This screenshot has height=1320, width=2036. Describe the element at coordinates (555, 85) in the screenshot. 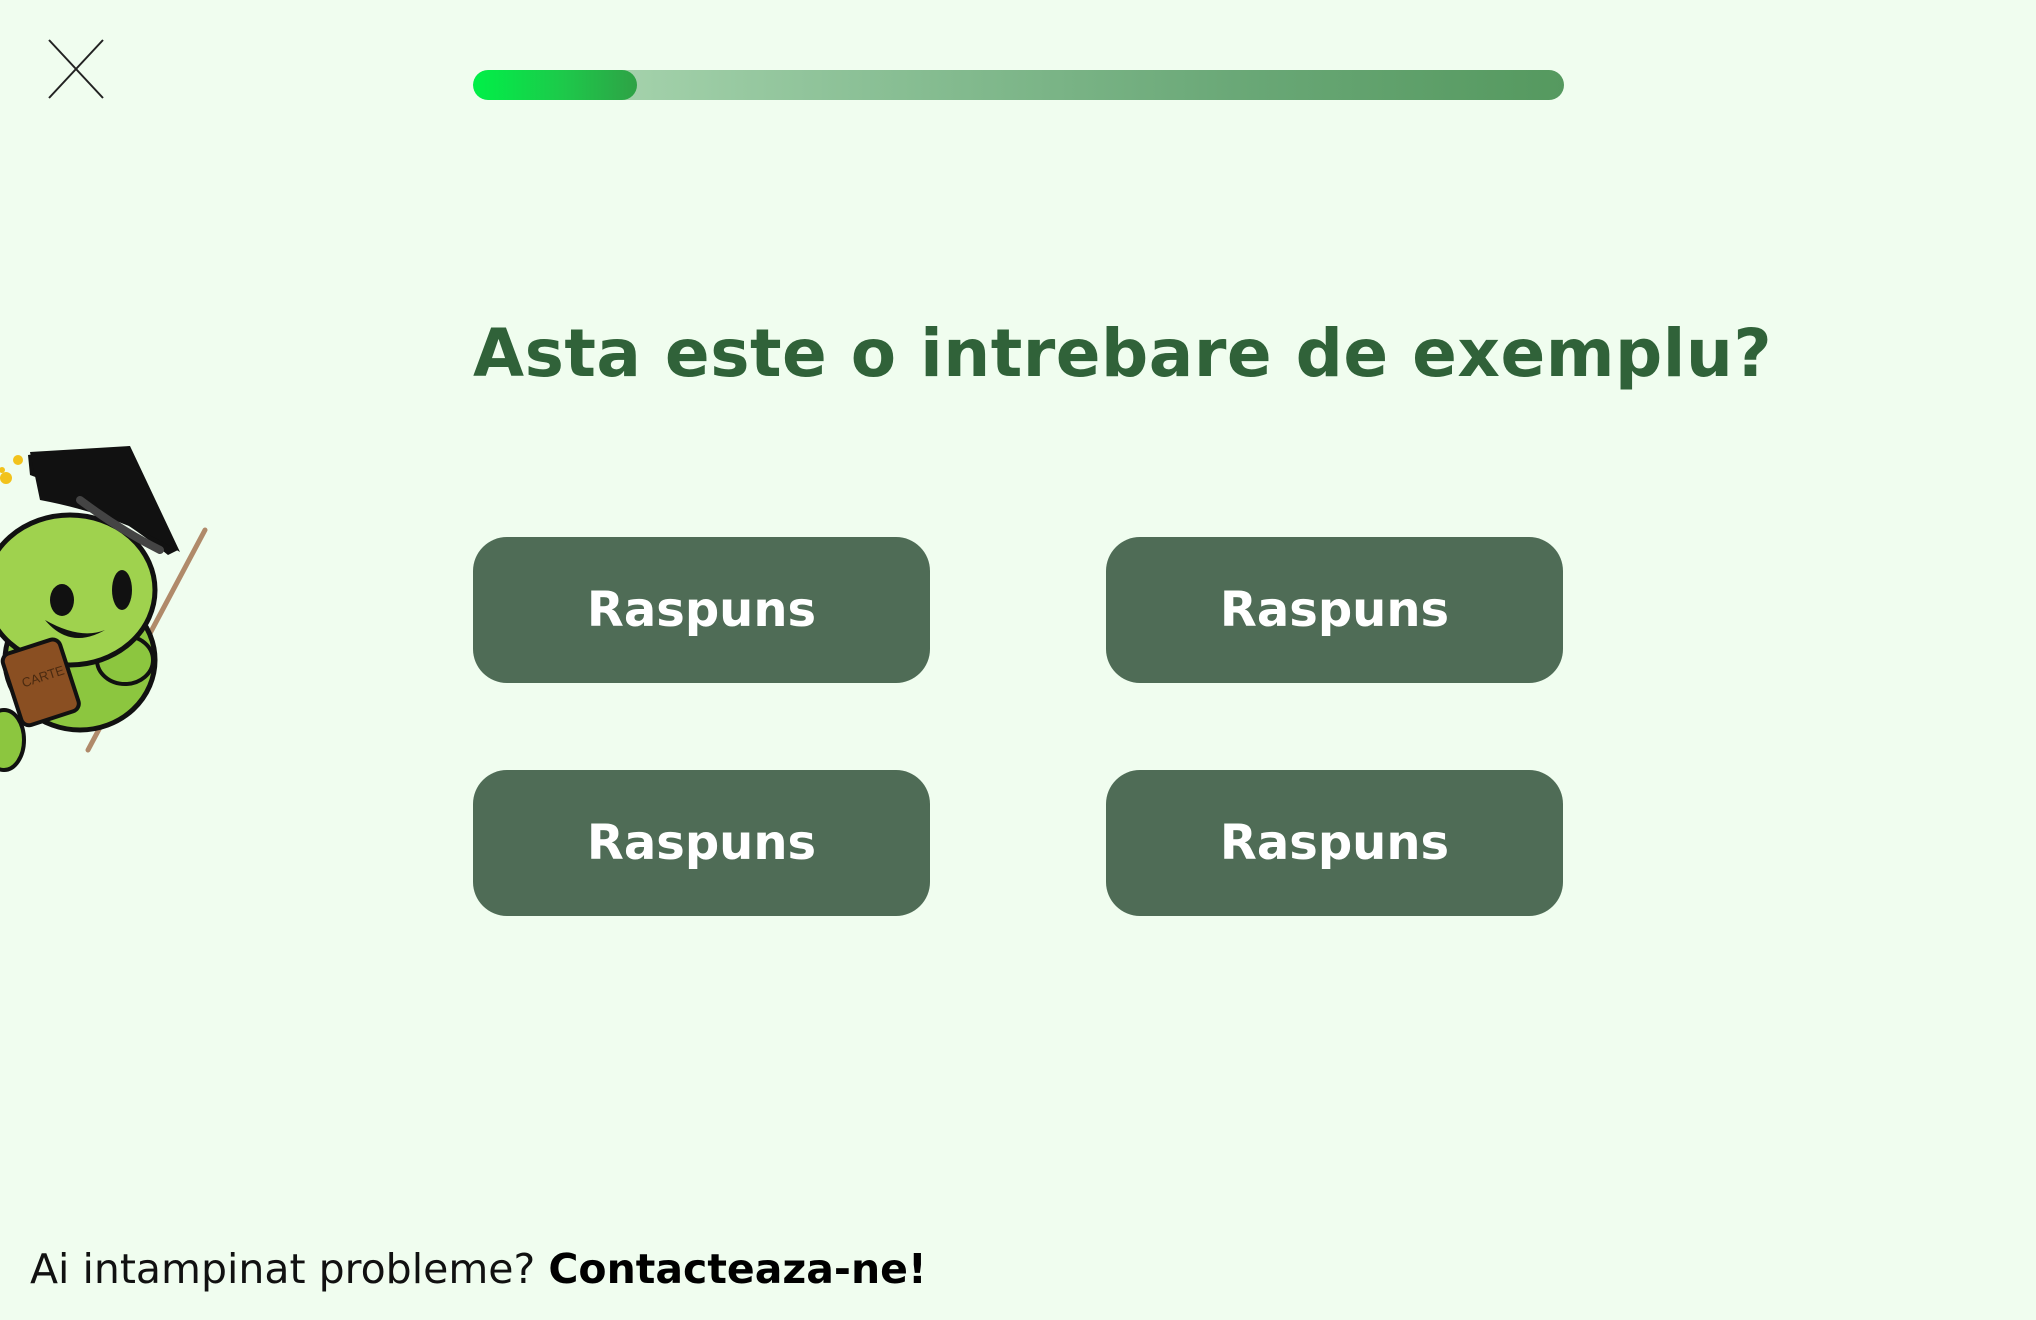

I see `progress-fill` at that location.